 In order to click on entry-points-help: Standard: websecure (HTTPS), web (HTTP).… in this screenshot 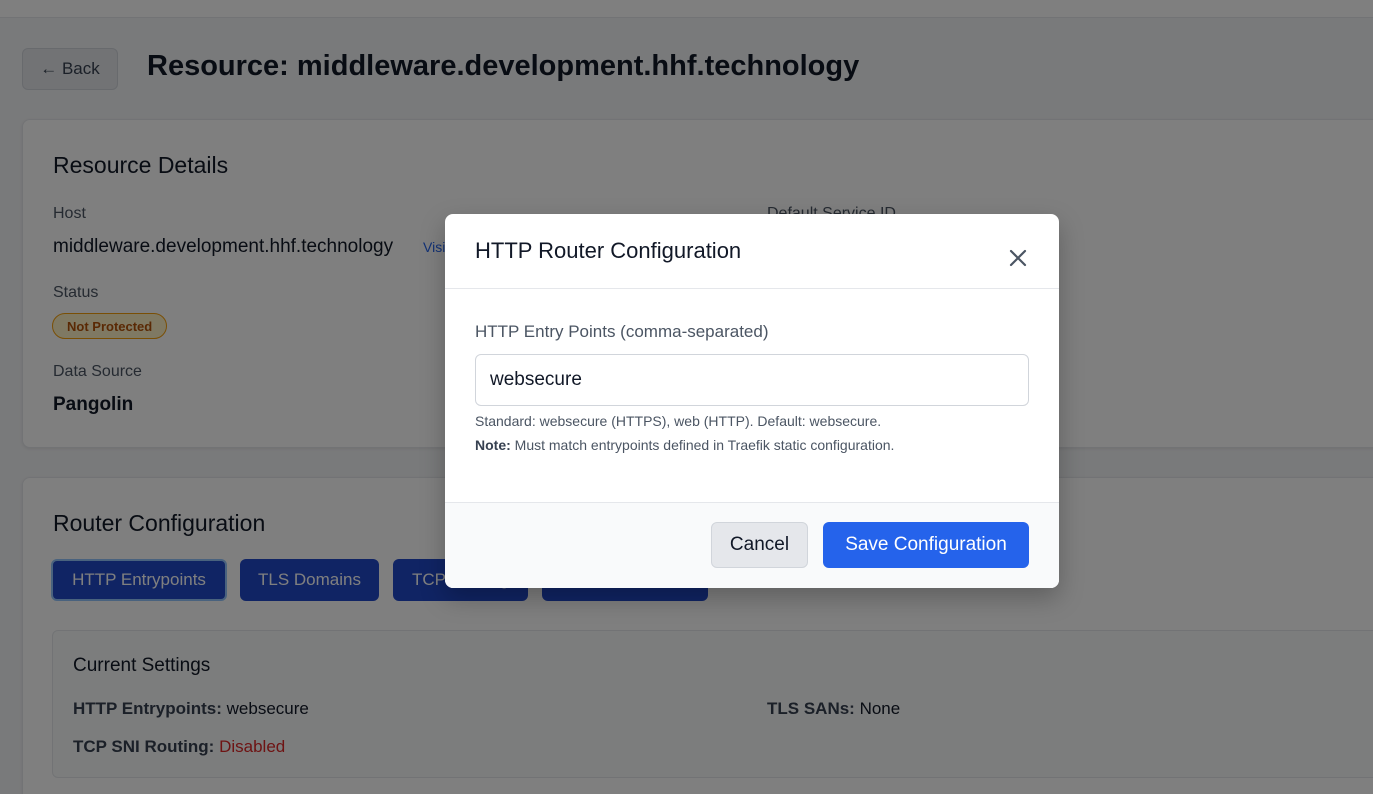, I will do `click(678, 421)`.